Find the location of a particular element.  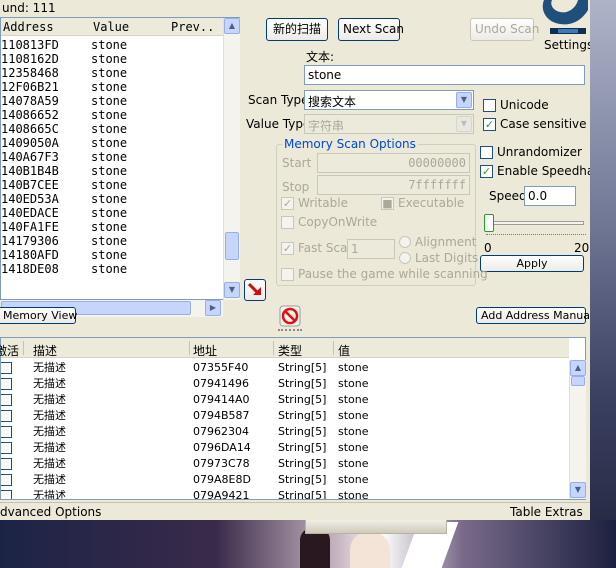

result-row: 1409050A stone is located at coordinates (112, 143).